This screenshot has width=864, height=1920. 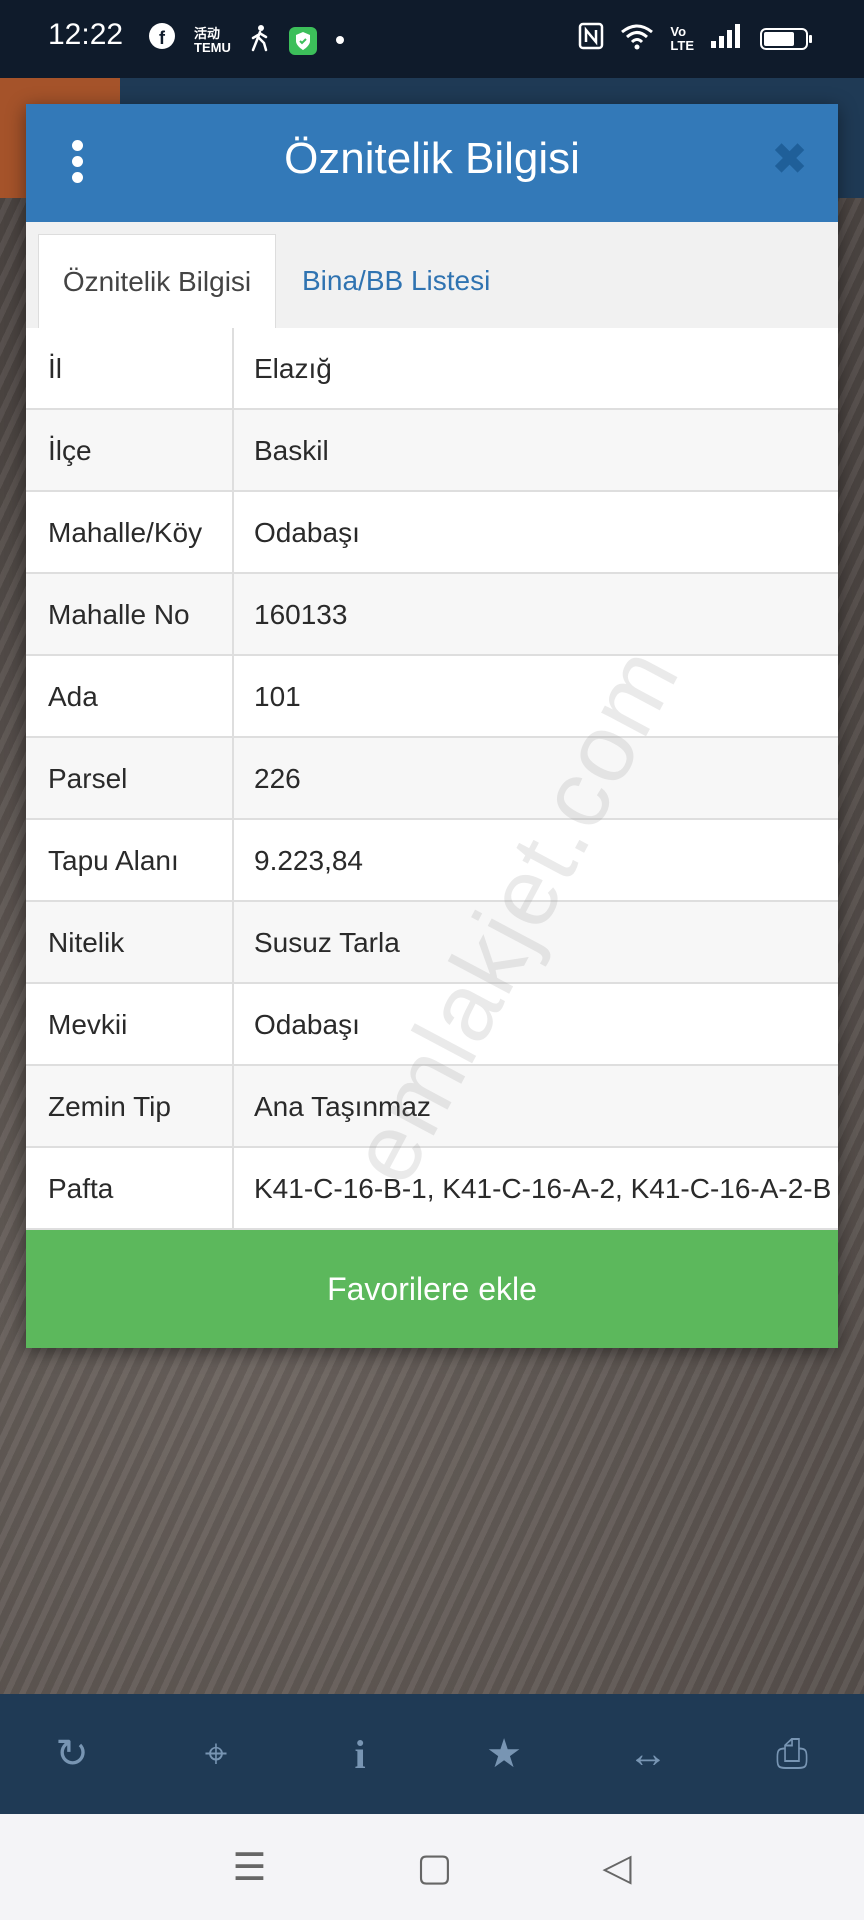 I want to click on status-left-icons: f 活动 TEMU, so click(x=246, y=40).